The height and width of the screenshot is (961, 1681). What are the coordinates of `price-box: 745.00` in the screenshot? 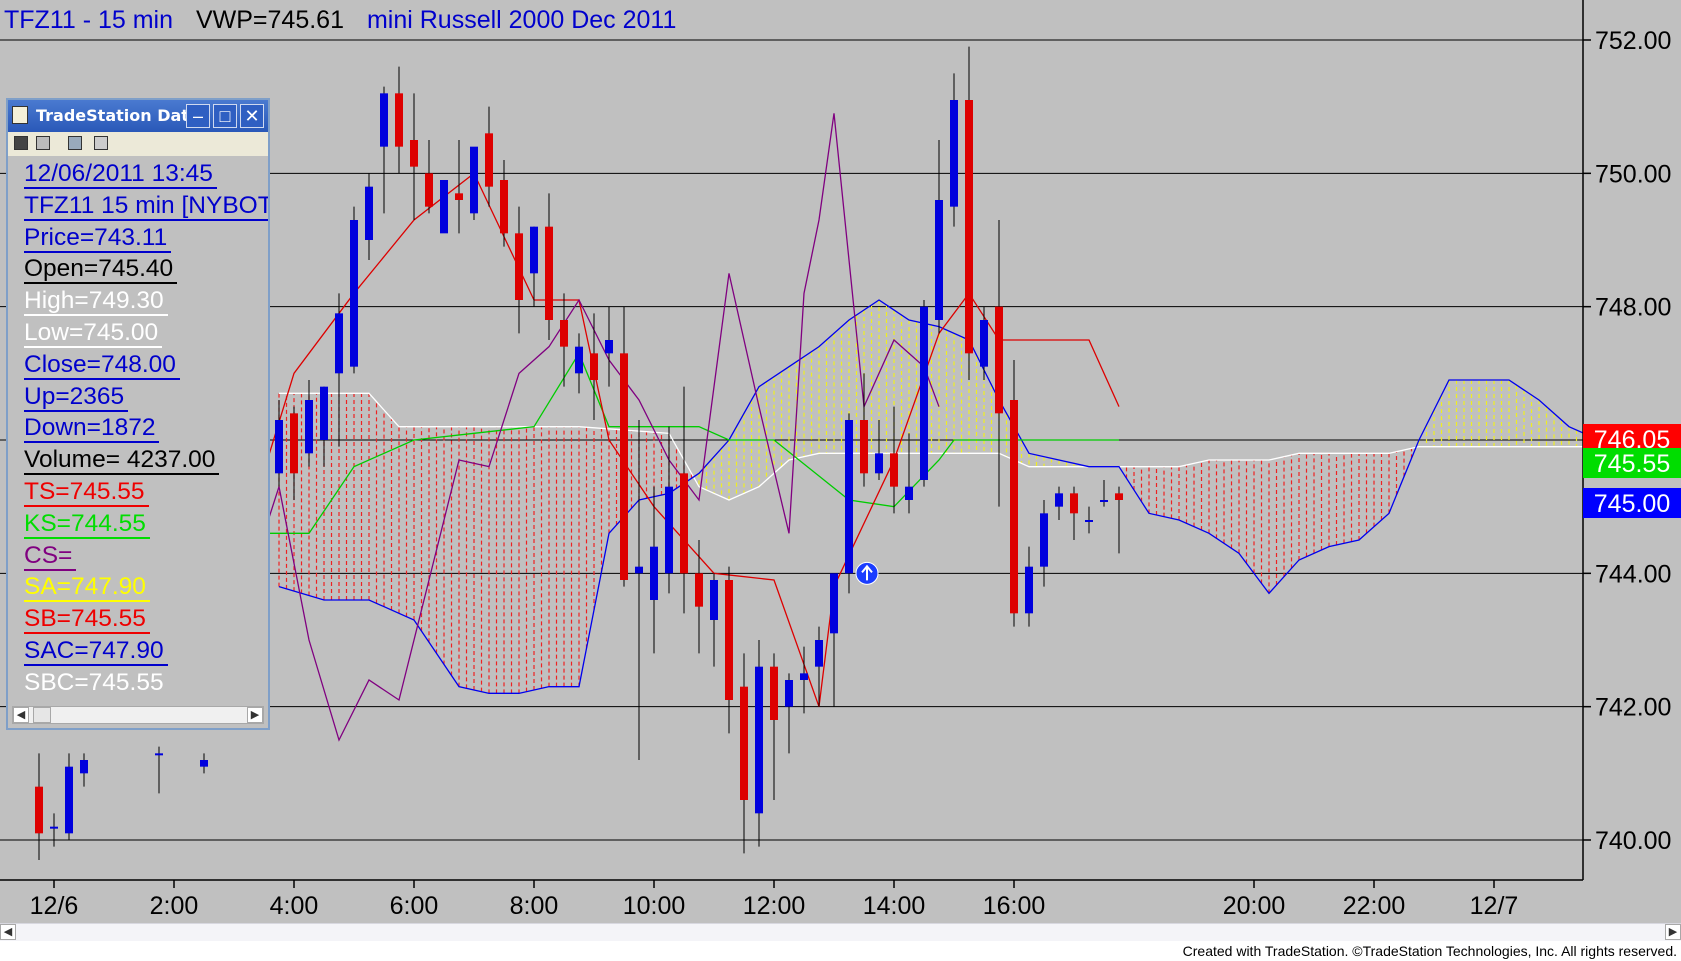 It's located at (1632, 503).